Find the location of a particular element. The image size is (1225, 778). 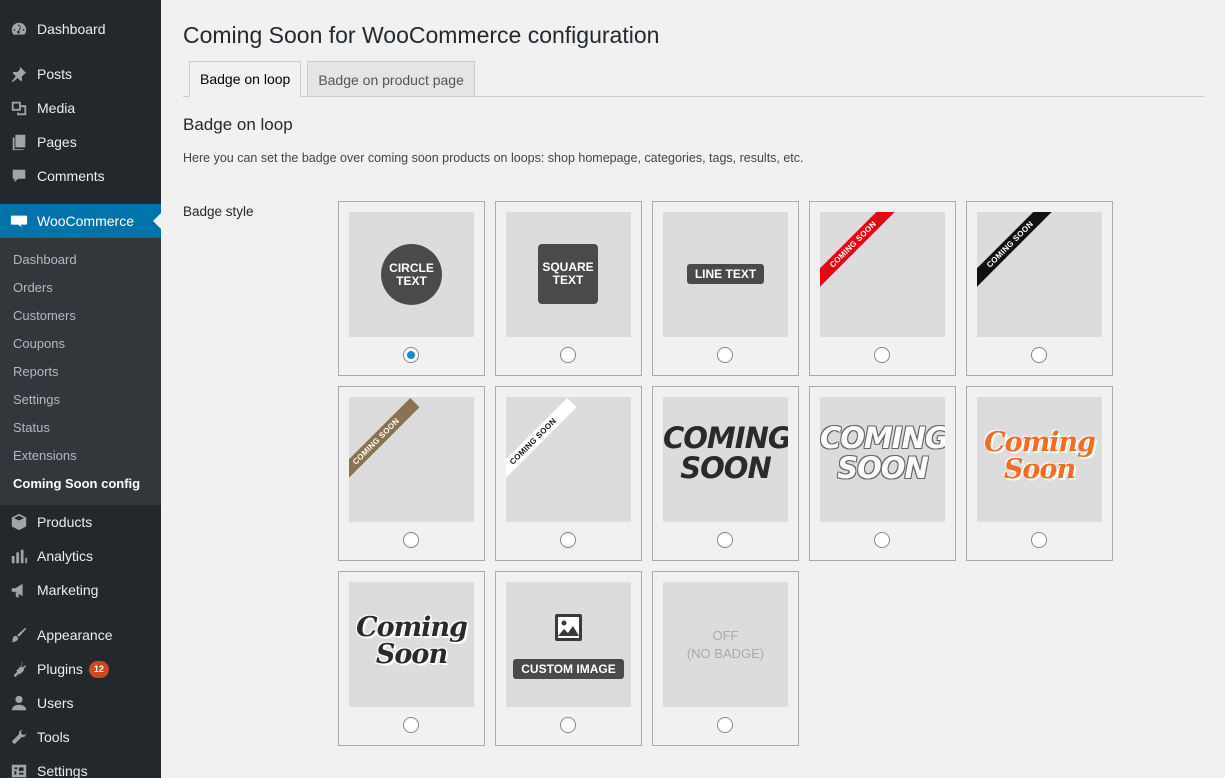

submenu-item-coupons: Coupons is located at coordinates (39, 343).